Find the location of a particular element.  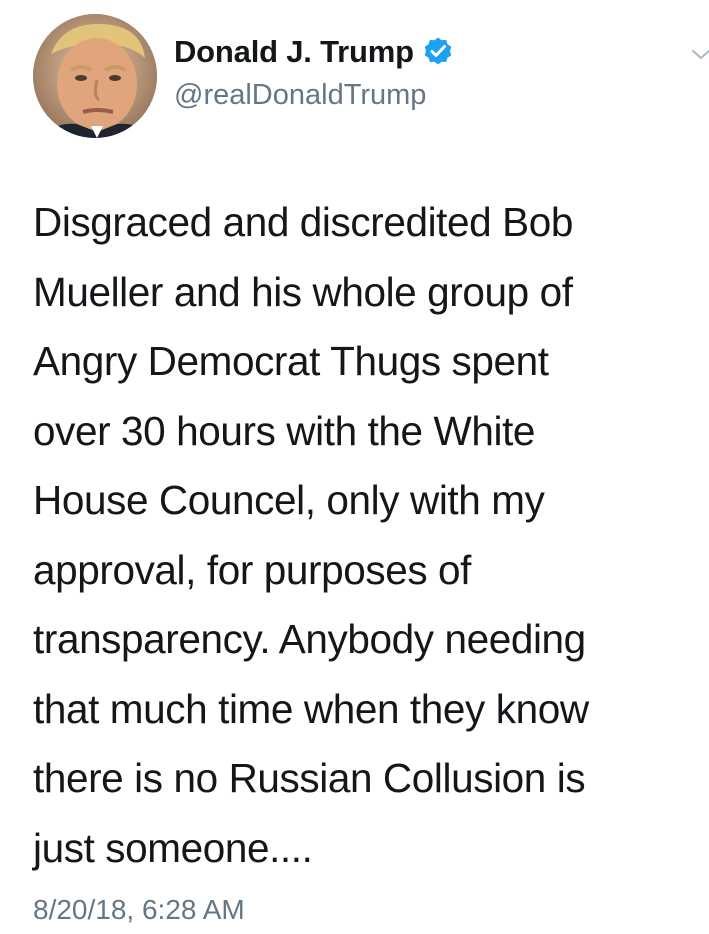

avatar is located at coordinates (95, 76).